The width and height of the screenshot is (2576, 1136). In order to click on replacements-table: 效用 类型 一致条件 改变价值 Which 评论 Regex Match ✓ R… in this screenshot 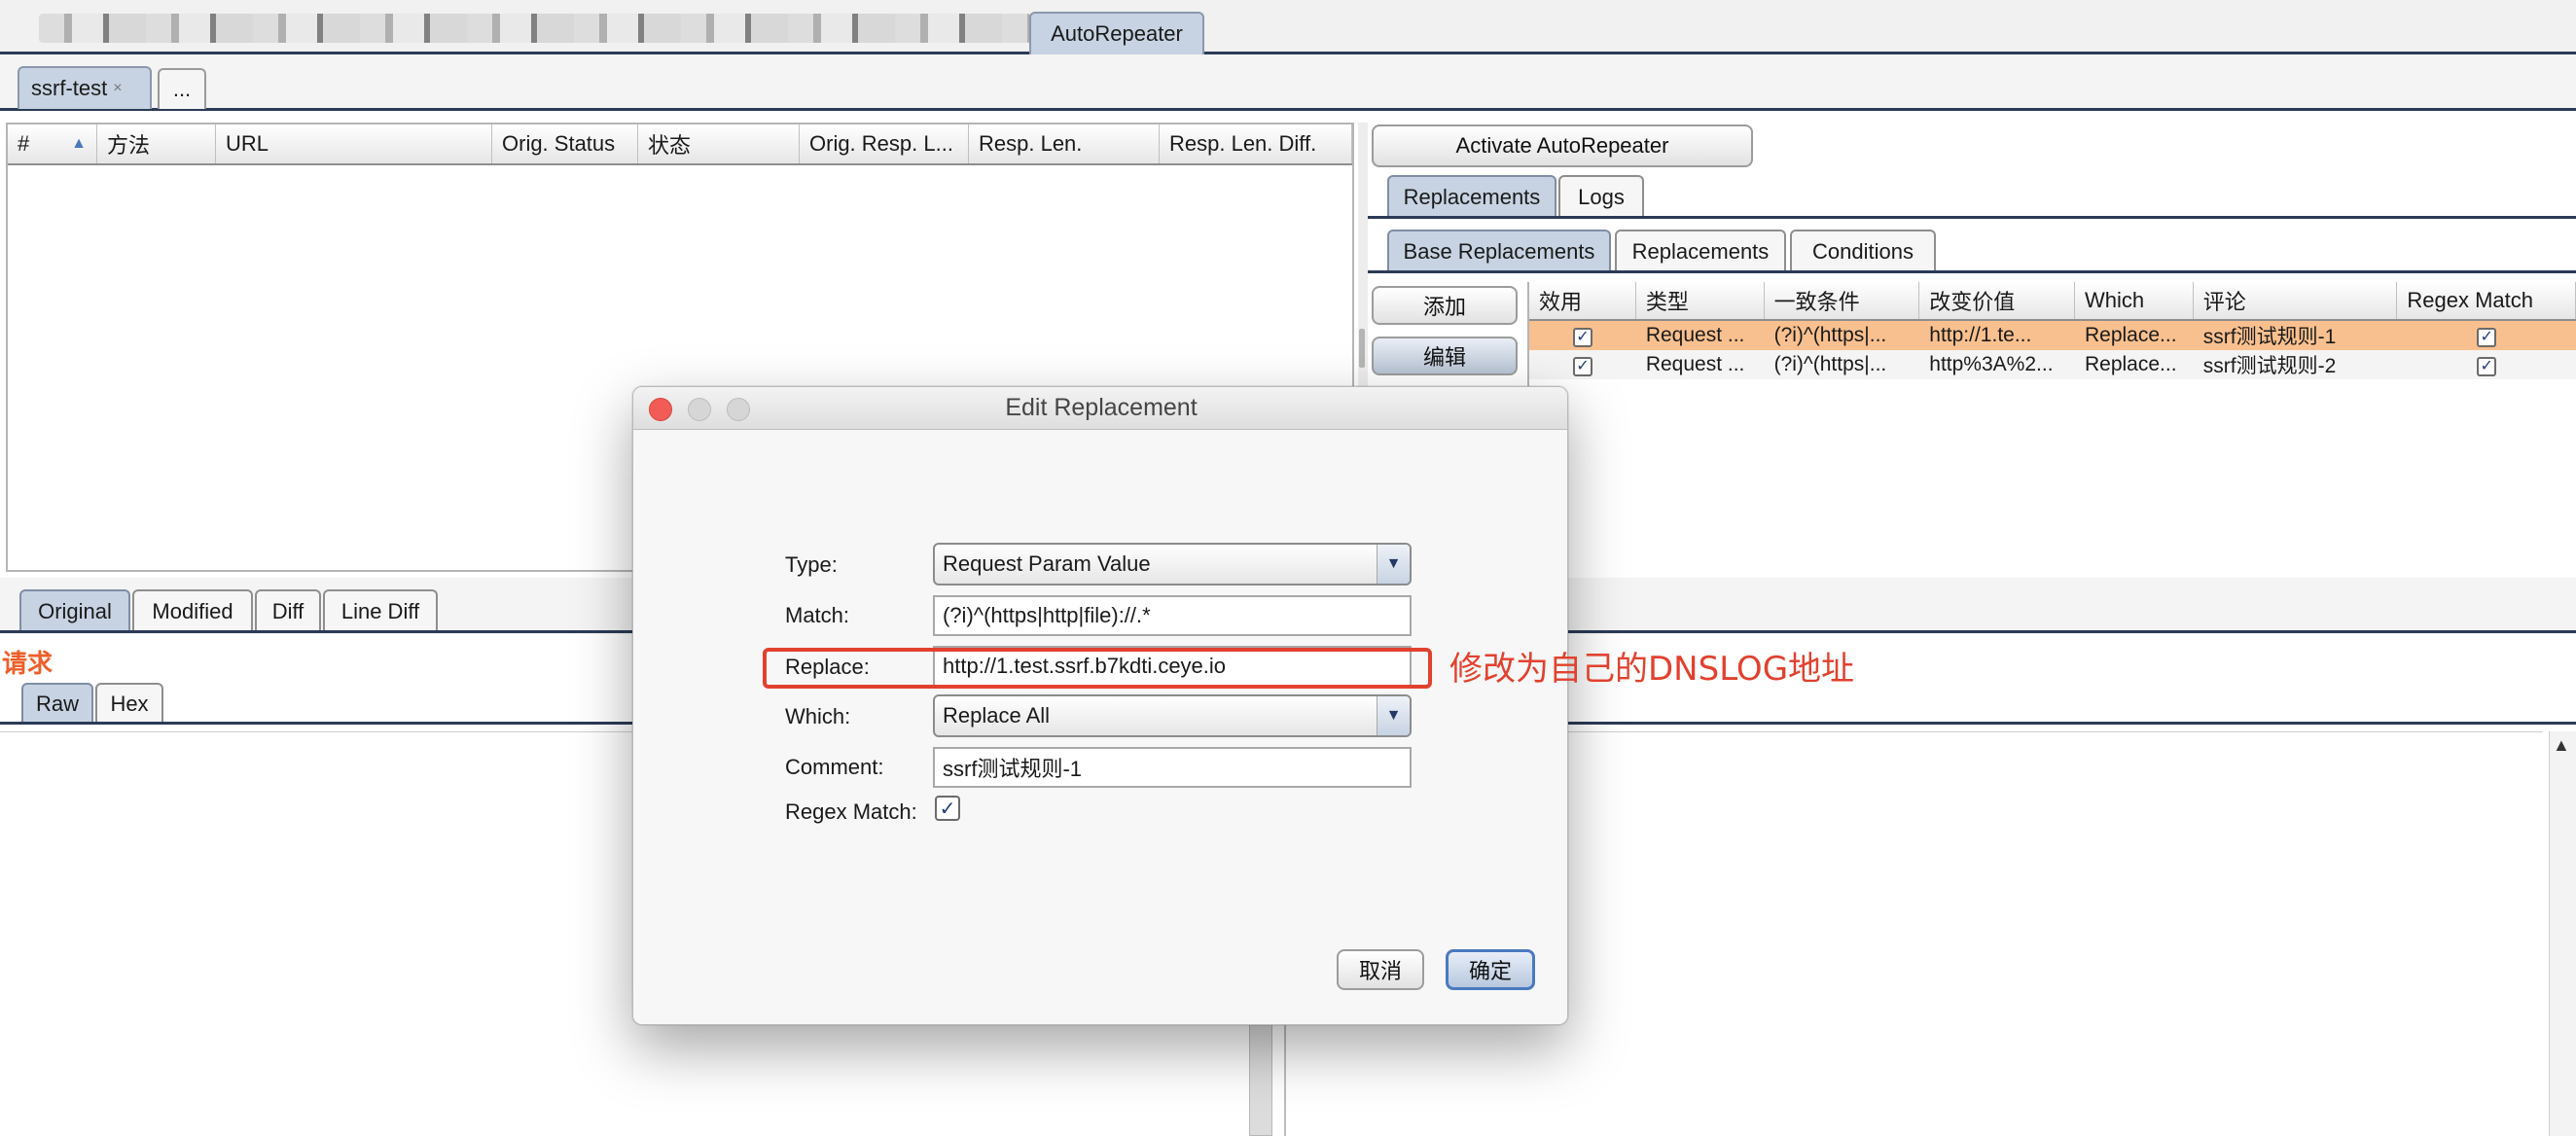, I will do `click(2051, 428)`.